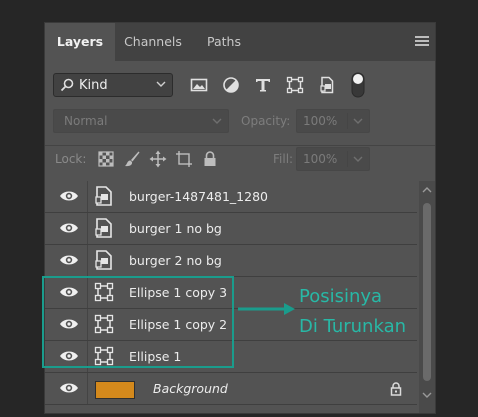  What do you see at coordinates (190, 388) in the screenshot?
I see `layer-name: Background` at bounding box center [190, 388].